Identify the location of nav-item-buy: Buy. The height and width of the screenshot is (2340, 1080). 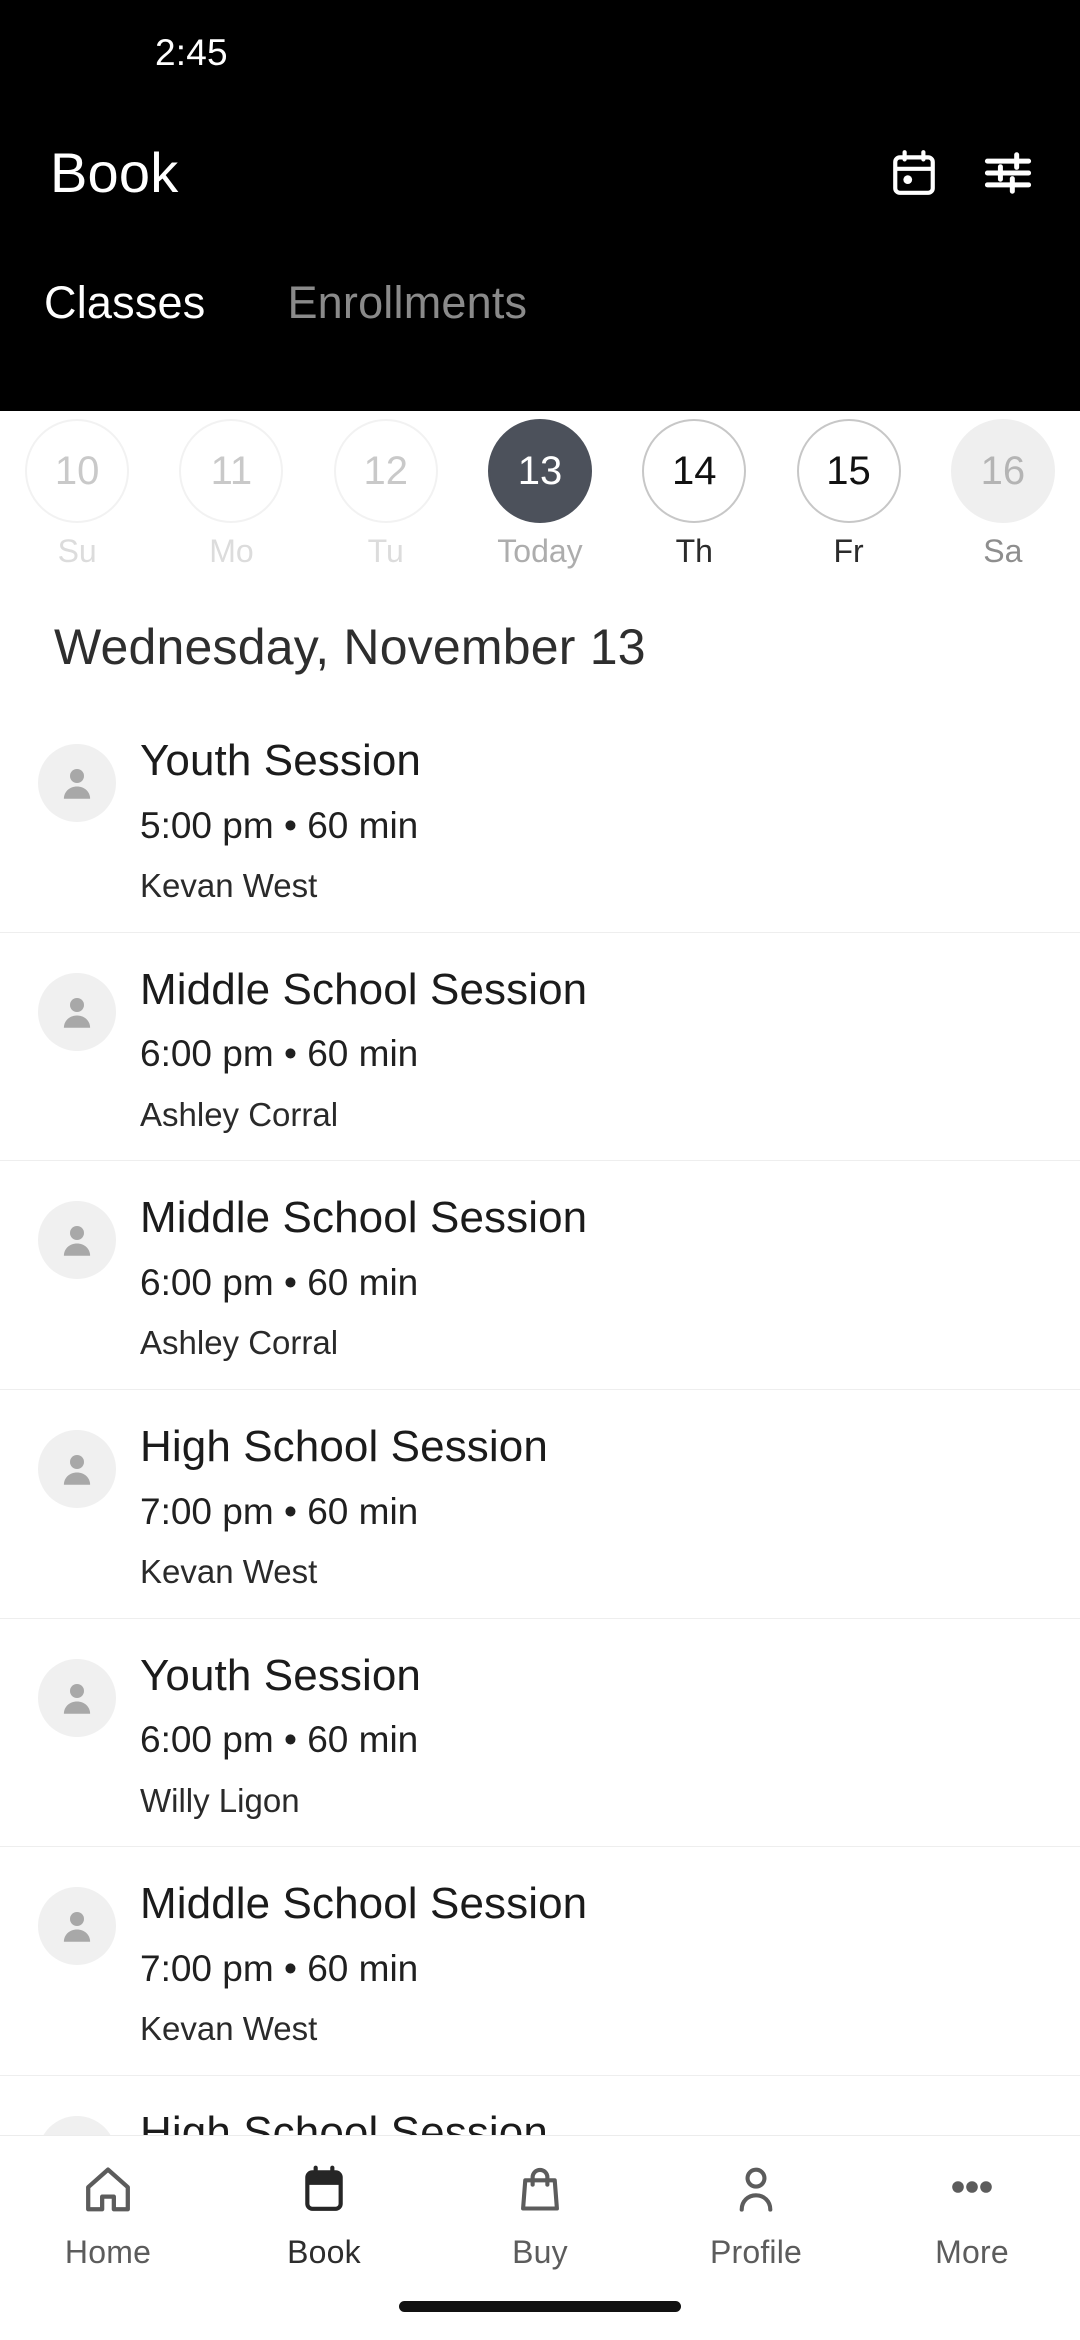
(540, 2214).